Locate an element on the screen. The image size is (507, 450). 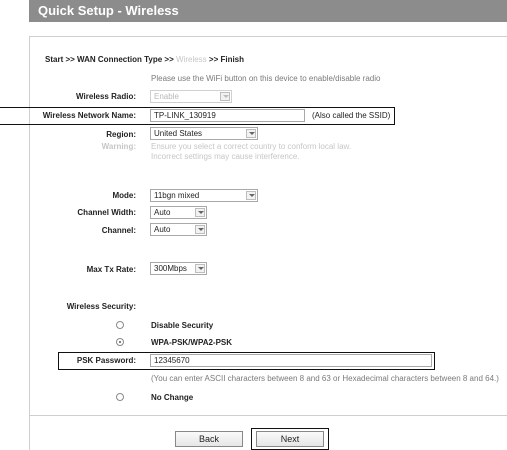
channel-label: Channel: is located at coordinates (118, 230).